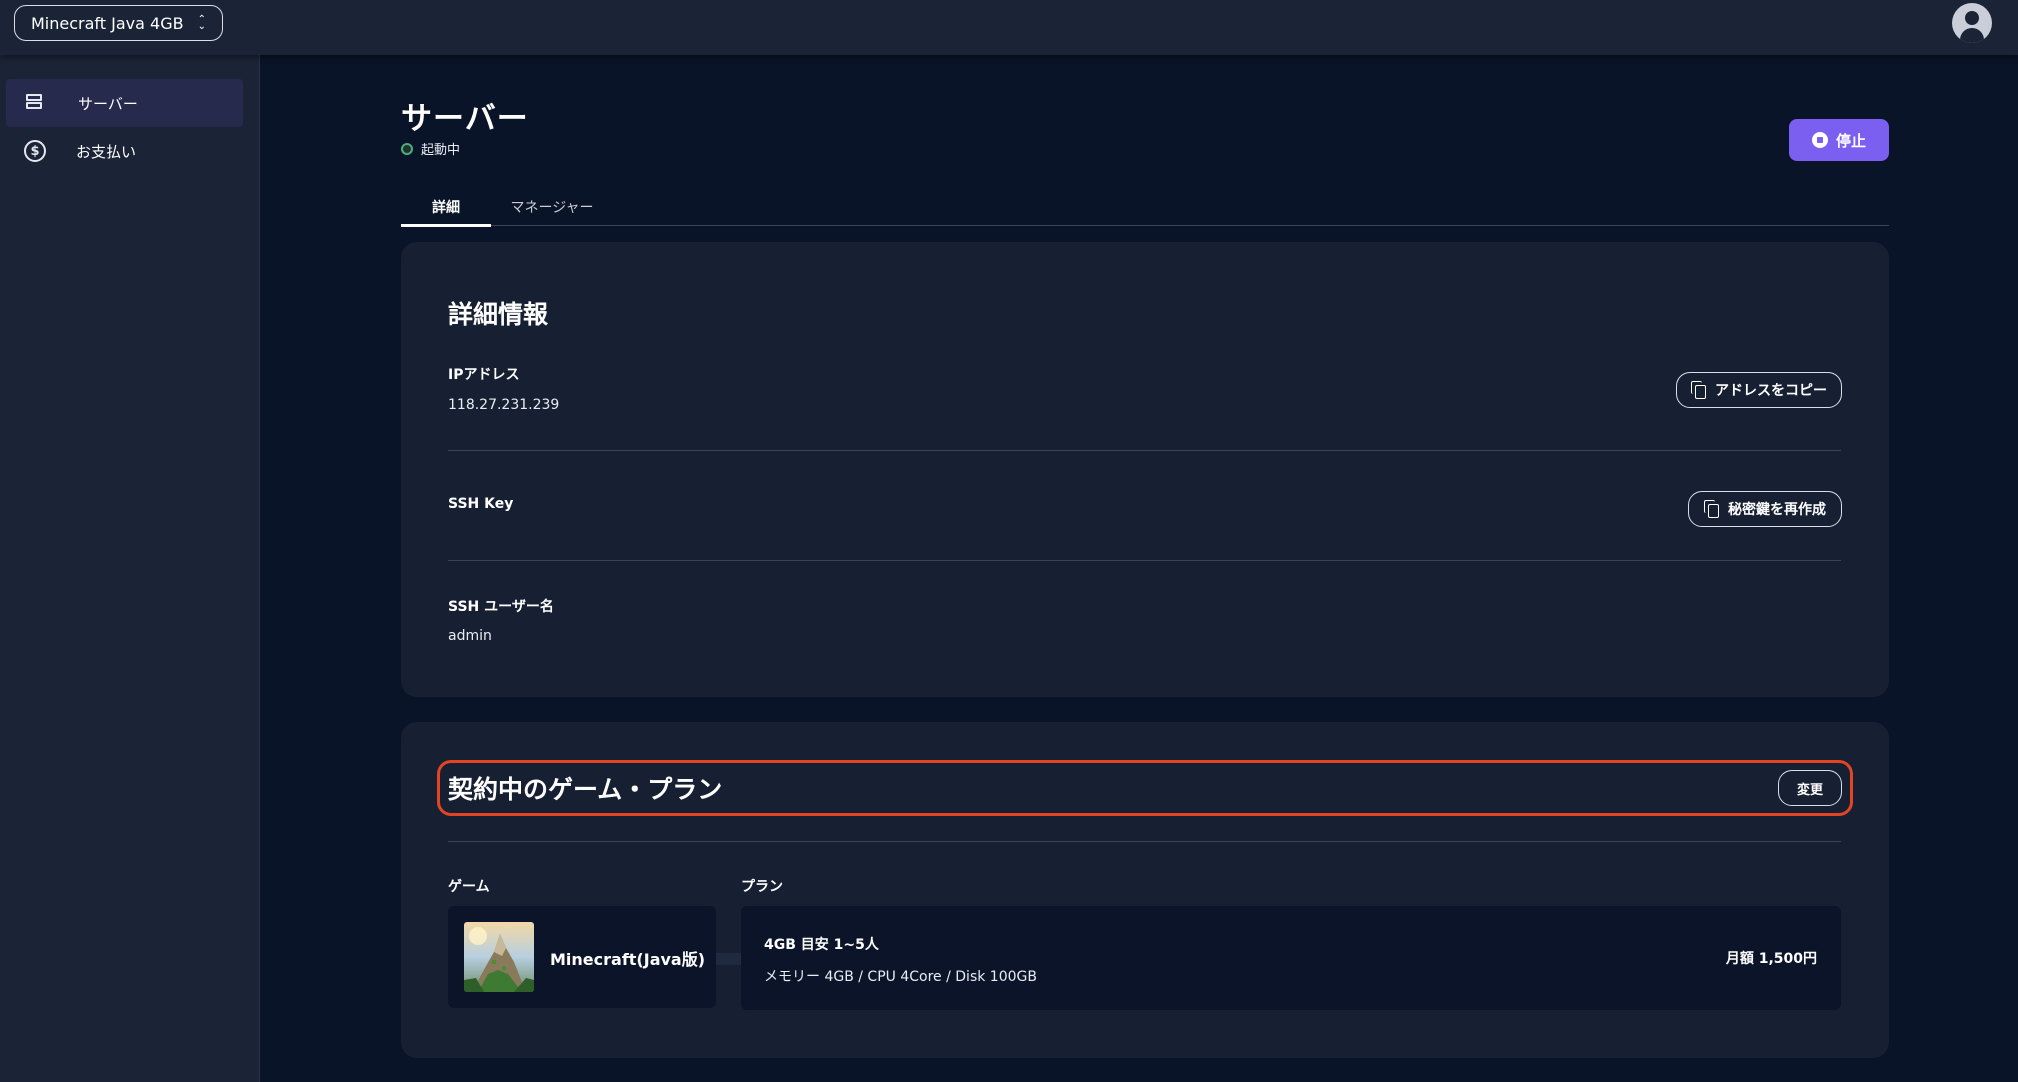 This screenshot has width=2018, height=1082. What do you see at coordinates (407, 148) in the screenshot?
I see `status-dot-icon` at bounding box center [407, 148].